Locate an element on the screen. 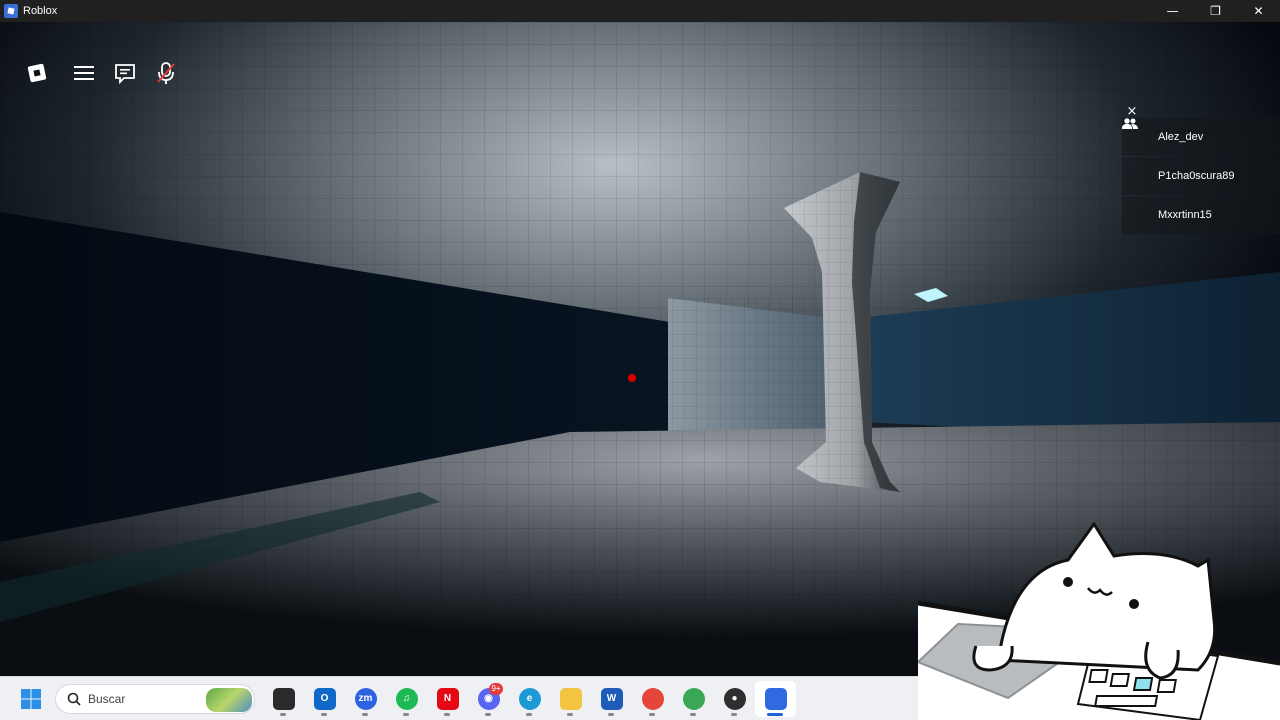 This screenshot has height=720, width=1280. taskbar-app-edge: e is located at coordinates (529, 699).